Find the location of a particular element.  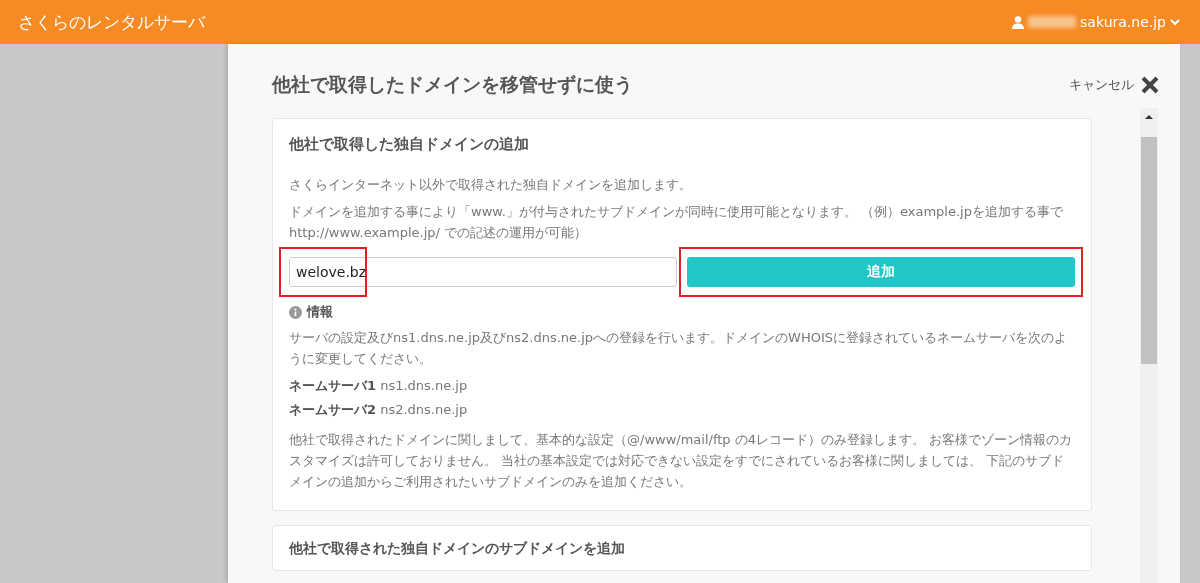

domain-input: welove.bz is located at coordinates (483, 272).